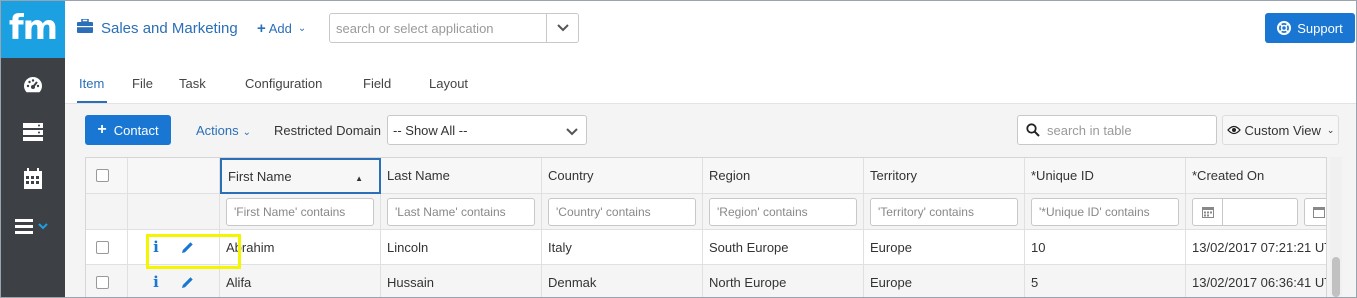 This screenshot has width=1357, height=298. What do you see at coordinates (169, 28) in the screenshot?
I see `app-title-text: Sales and Marketing` at bounding box center [169, 28].